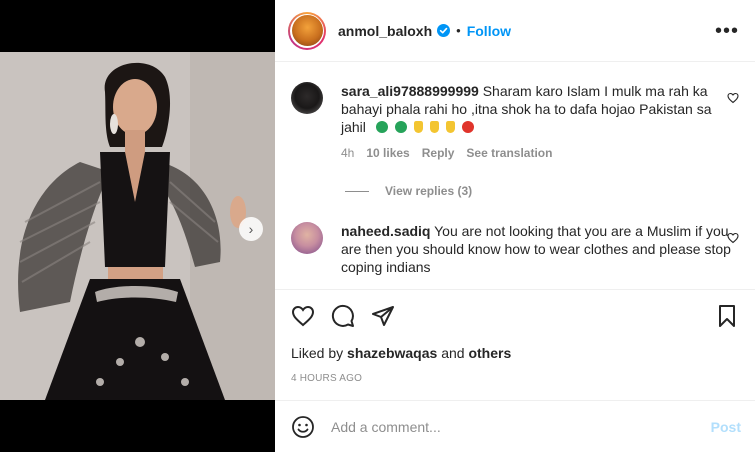 This screenshot has width=755, height=452. I want to click on comment-username: sara_ali97888999999, so click(410, 91).